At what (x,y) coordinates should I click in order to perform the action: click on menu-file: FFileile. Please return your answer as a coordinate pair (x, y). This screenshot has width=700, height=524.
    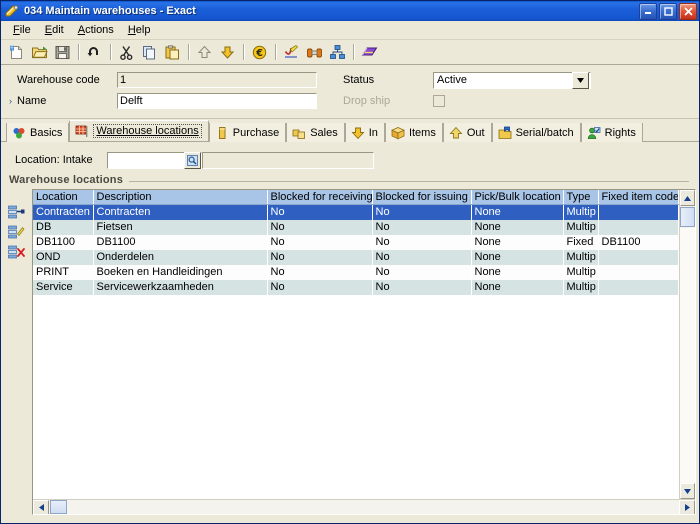
    Looking at the image, I should click on (22, 30).